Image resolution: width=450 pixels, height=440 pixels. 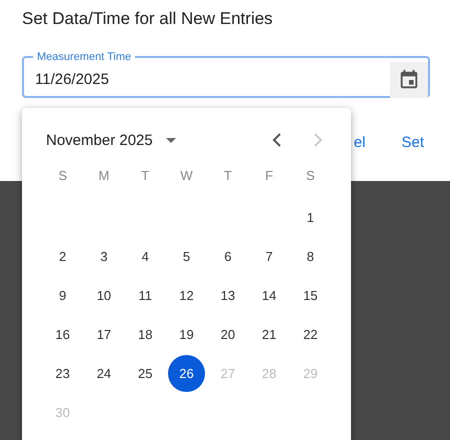 I want to click on calendar-day: 6, so click(x=227, y=256).